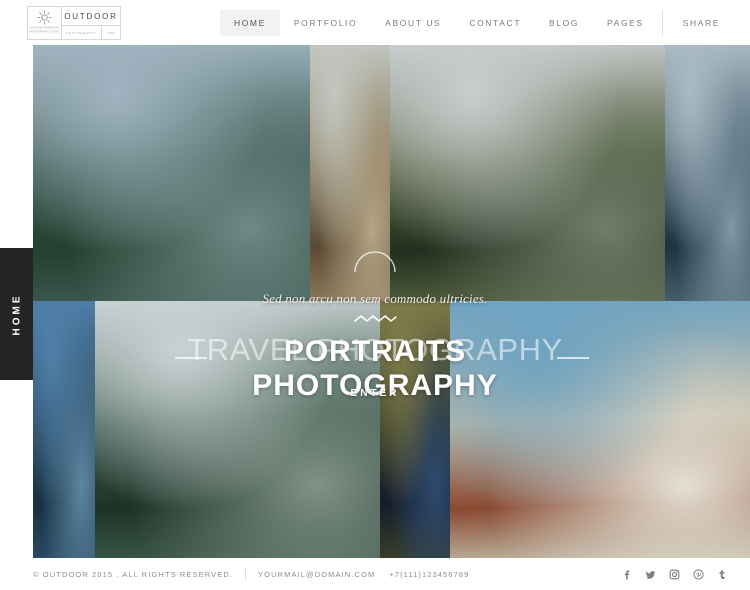 The image size is (750, 590). I want to click on photo-mountain-rocks, so click(350, 173).